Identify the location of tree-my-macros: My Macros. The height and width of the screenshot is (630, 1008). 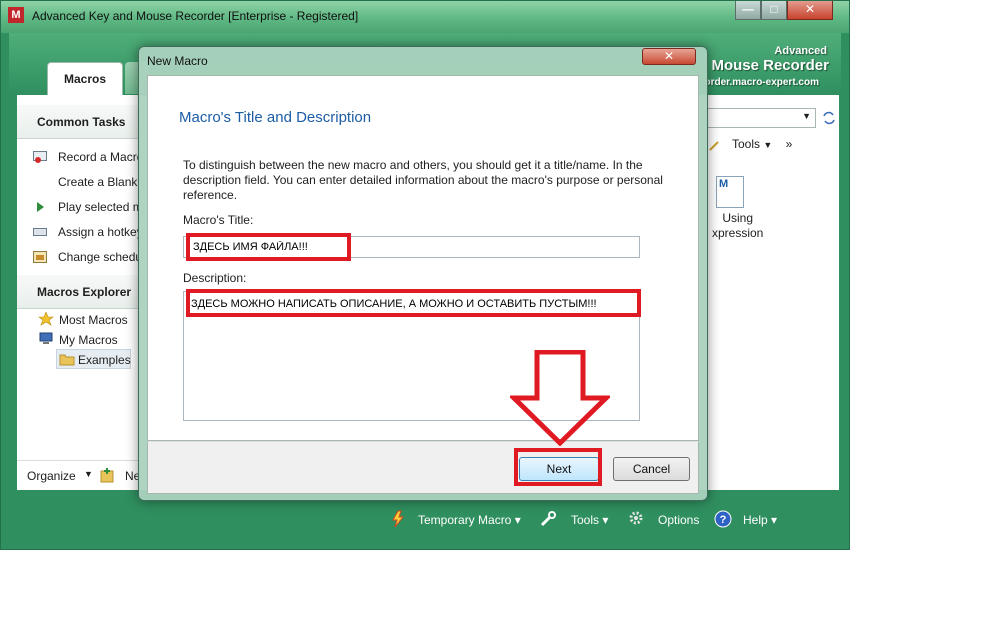
(88, 340).